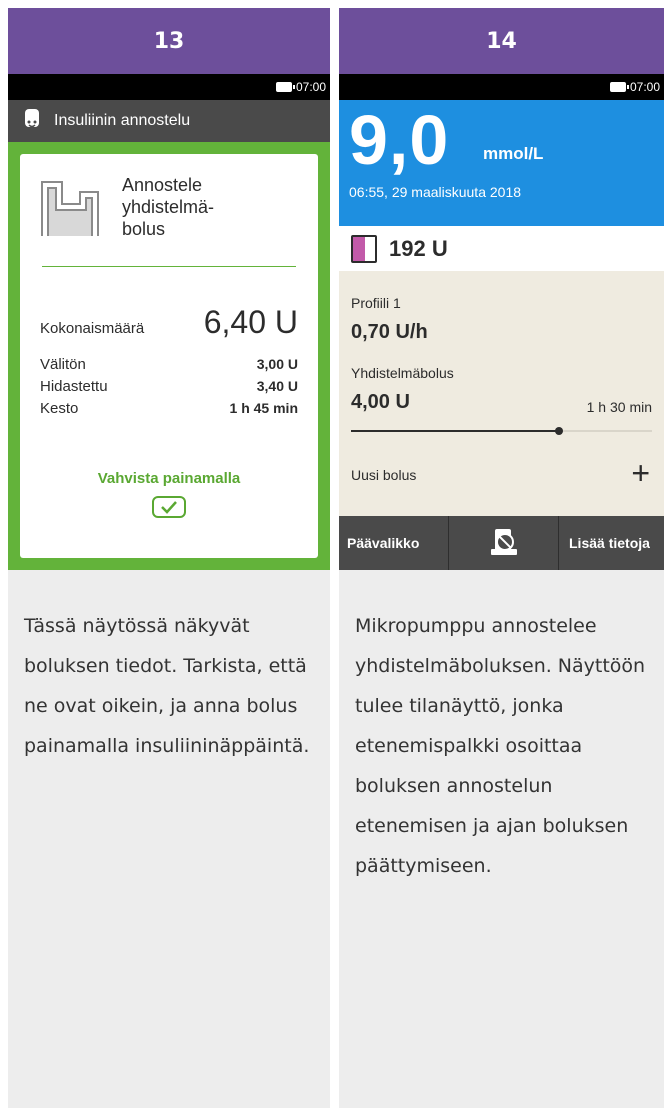  What do you see at coordinates (611, 543) in the screenshot?
I see `more-info-button: Lisää tietoja` at bounding box center [611, 543].